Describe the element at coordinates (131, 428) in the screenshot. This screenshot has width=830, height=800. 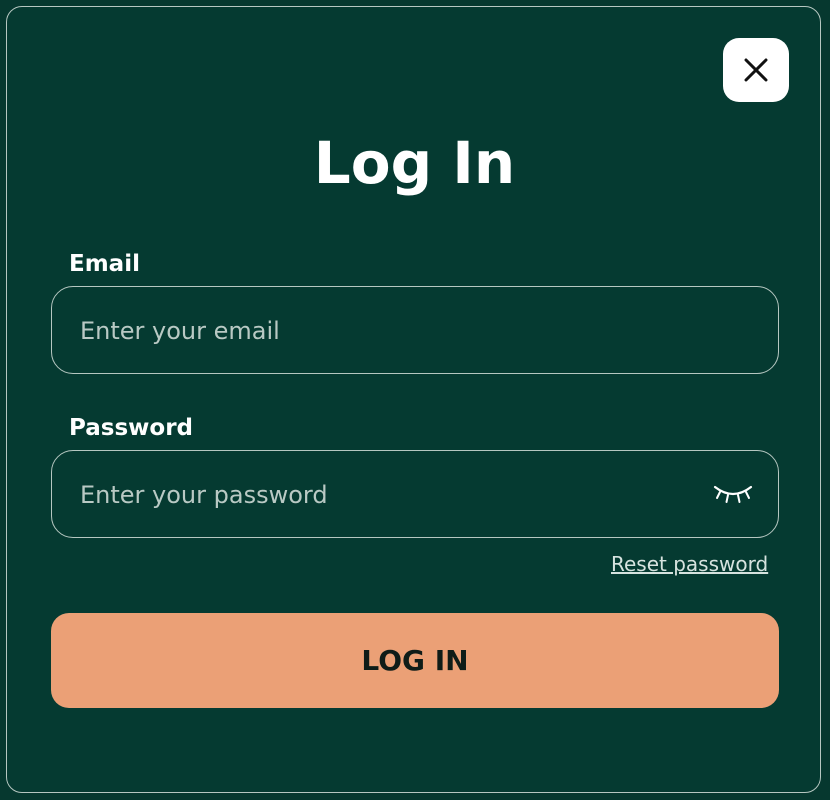
I see `password-label: Password` at that location.